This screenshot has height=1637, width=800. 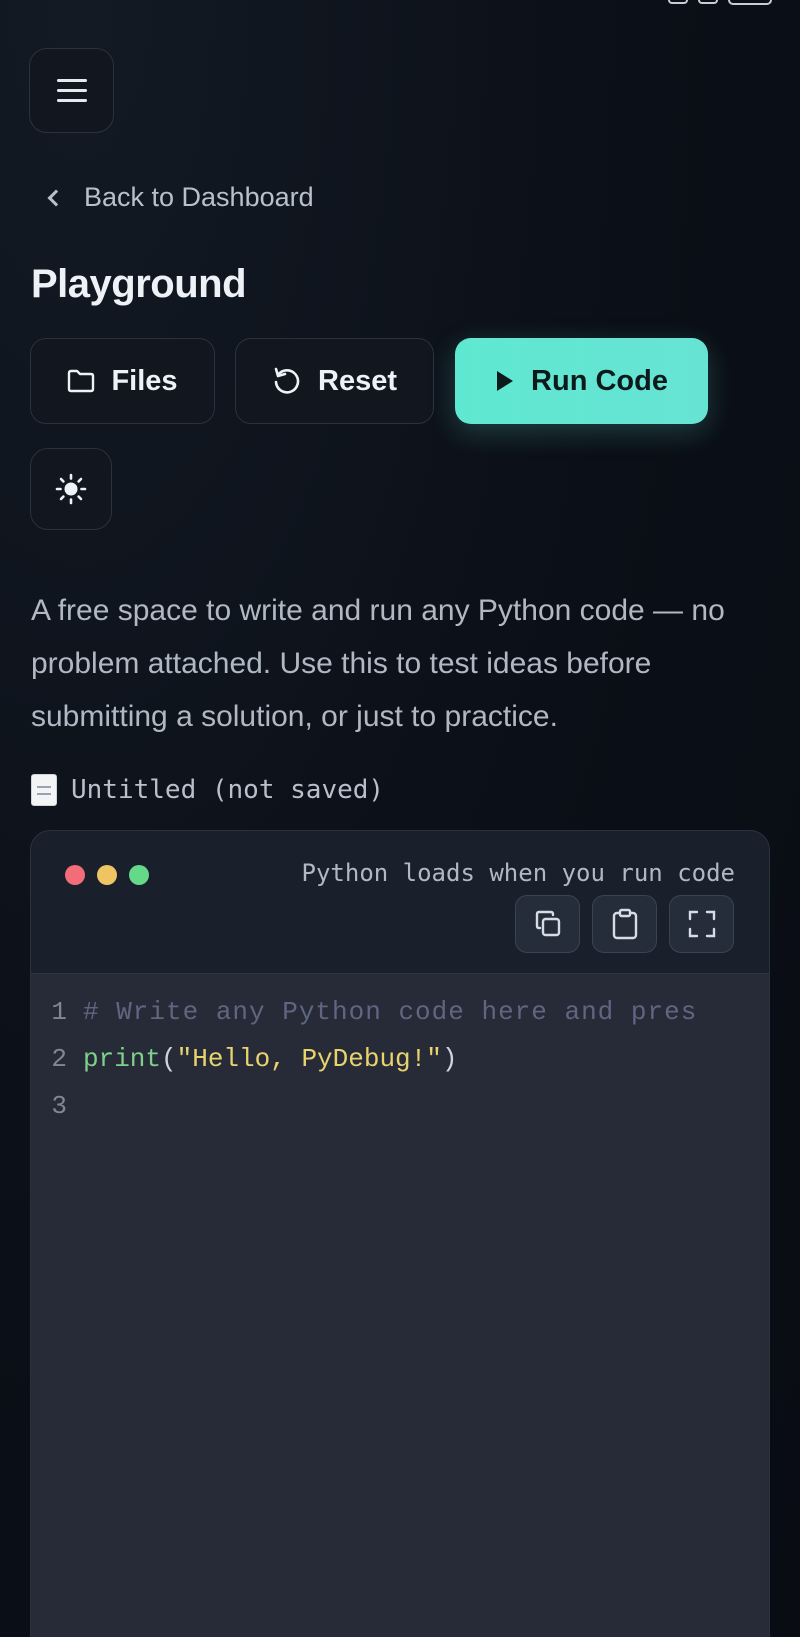 What do you see at coordinates (750, 2) in the screenshot?
I see `battery-icon` at bounding box center [750, 2].